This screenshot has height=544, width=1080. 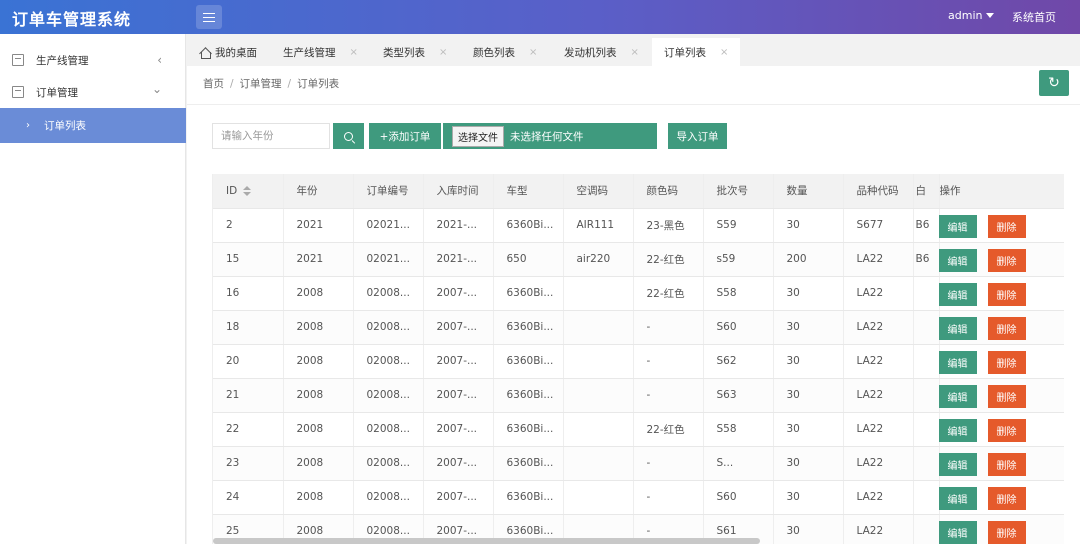 I want to click on tab-color-list: 颜色列表 ×, so click(x=505, y=52).